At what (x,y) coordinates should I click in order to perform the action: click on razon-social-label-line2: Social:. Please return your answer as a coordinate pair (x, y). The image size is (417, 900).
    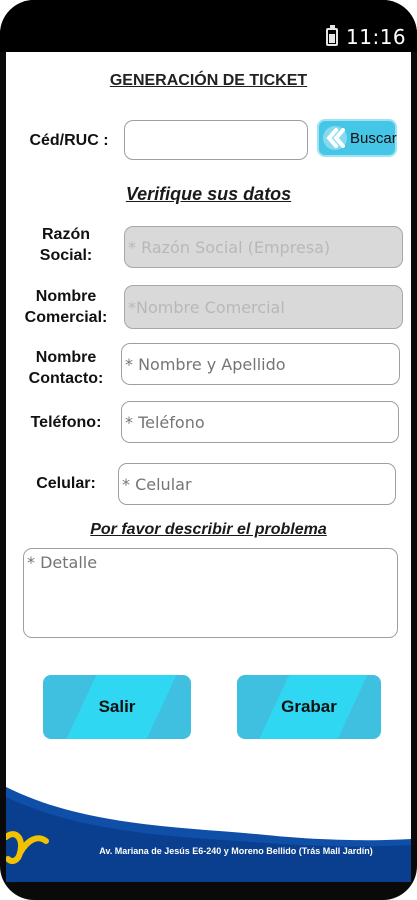
    Looking at the image, I should click on (66, 255).